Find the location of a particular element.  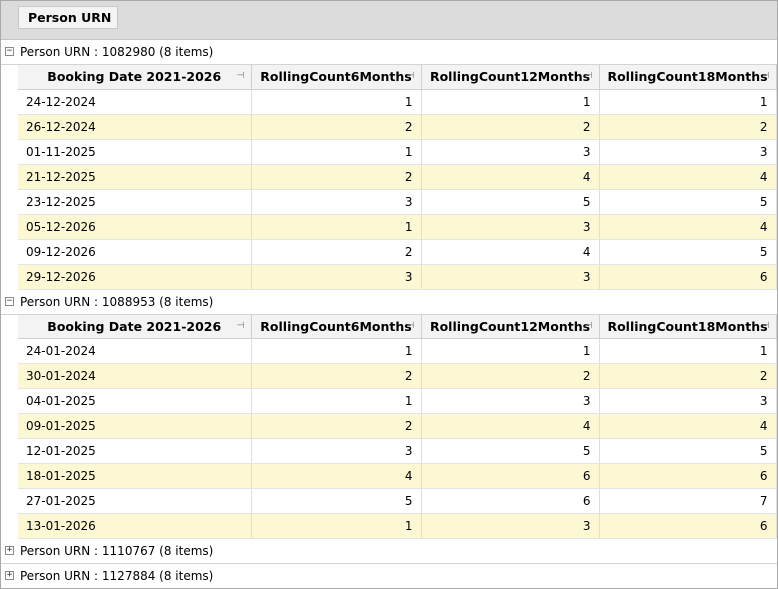

group-row: − Person URN : 1082980 (8 items) is located at coordinates (389, 52).